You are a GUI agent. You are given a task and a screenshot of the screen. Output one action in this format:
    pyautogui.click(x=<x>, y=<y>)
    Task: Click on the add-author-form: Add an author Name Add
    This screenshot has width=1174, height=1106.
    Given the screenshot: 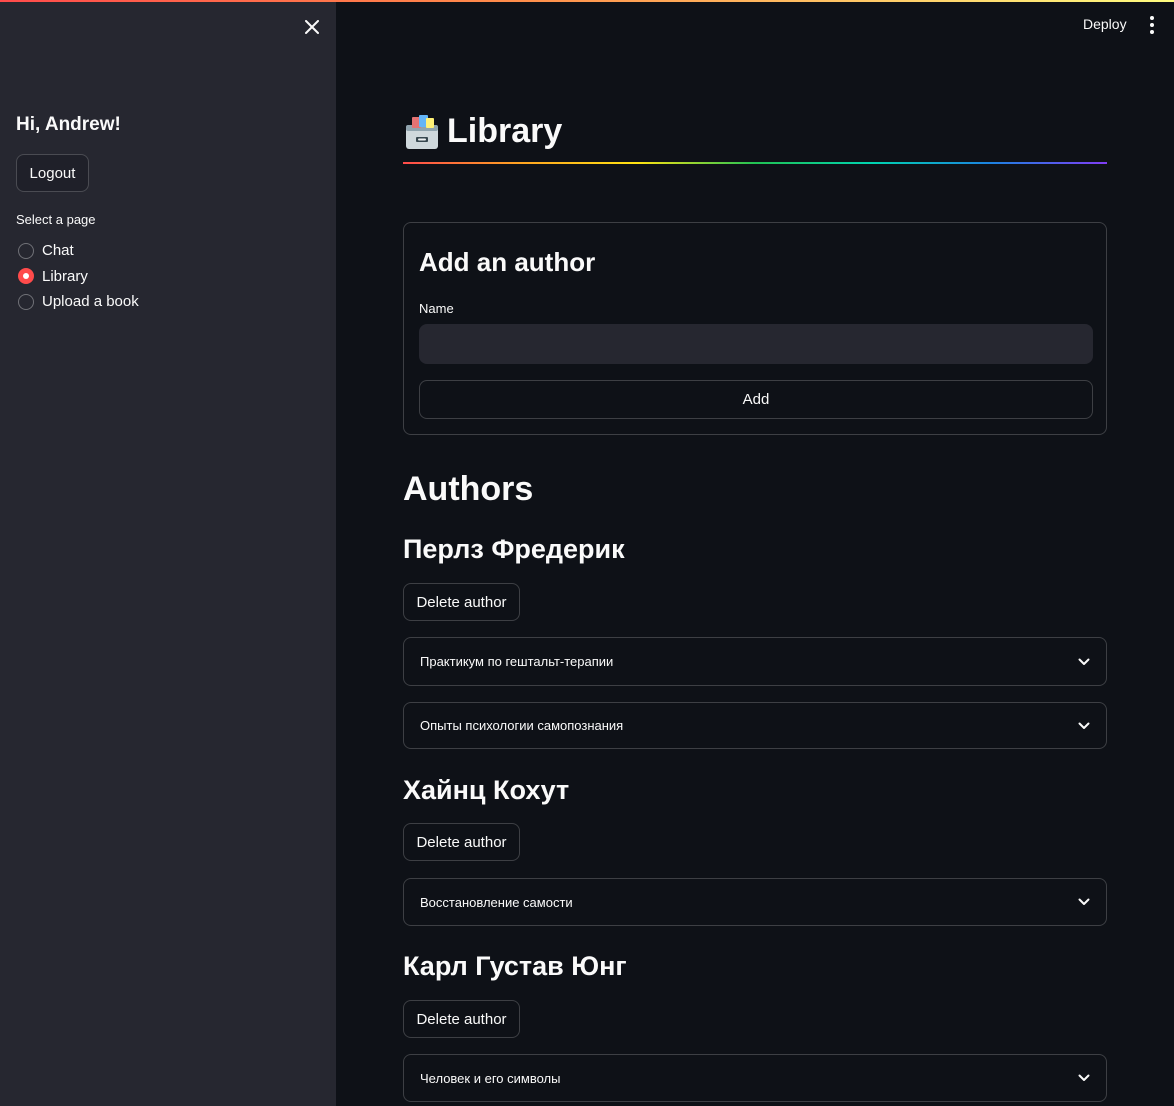 What is the action you would take?
    pyautogui.click(x=755, y=328)
    